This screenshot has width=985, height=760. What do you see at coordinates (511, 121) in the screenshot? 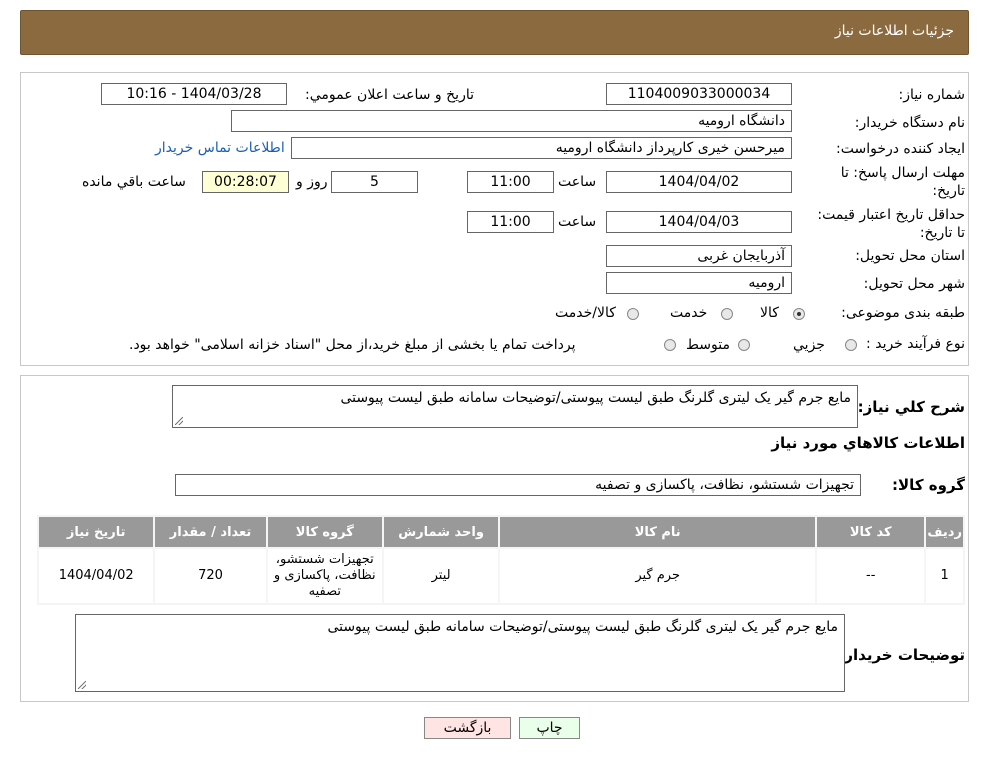
I see `buyer-org-field: دانشگاه اروميه` at bounding box center [511, 121].